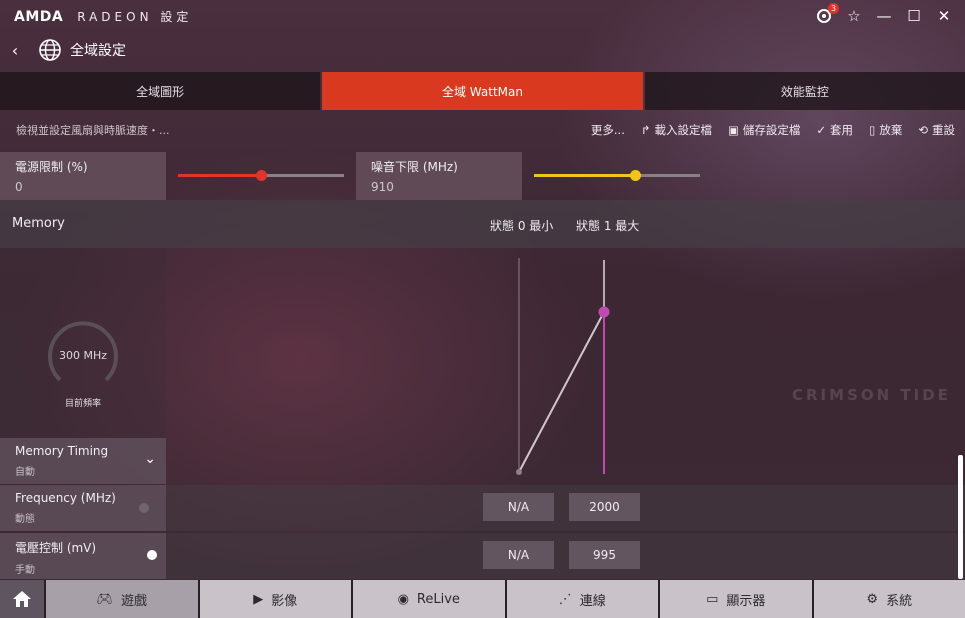 This screenshot has height=618, width=965. Describe the element at coordinates (104, 599) in the screenshot. I see `gamepad-icon: 🎮︎` at that location.